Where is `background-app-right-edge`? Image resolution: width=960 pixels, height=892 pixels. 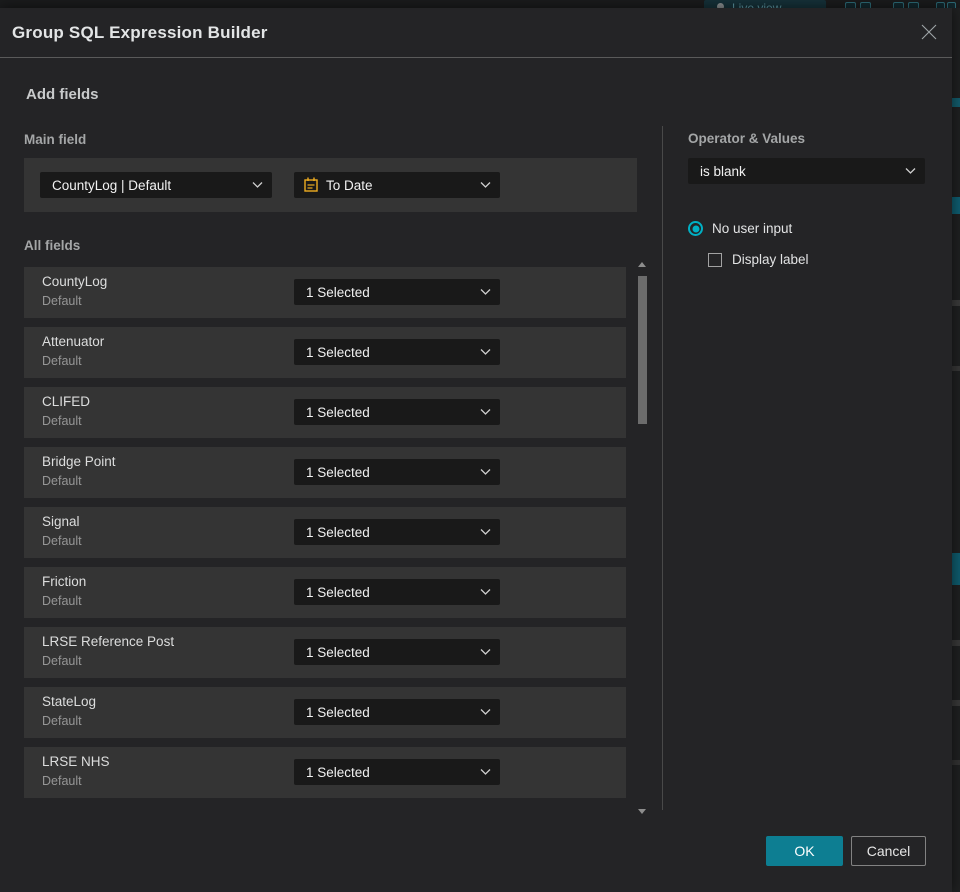
background-app-right-edge is located at coordinates (956, 450).